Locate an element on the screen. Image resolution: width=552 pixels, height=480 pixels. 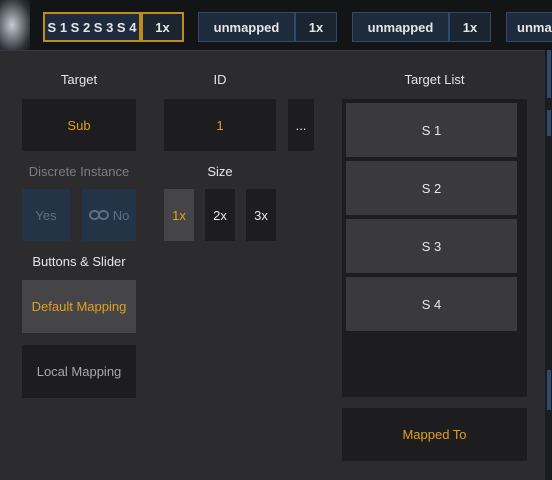
target-value: Sub is located at coordinates (79, 125).